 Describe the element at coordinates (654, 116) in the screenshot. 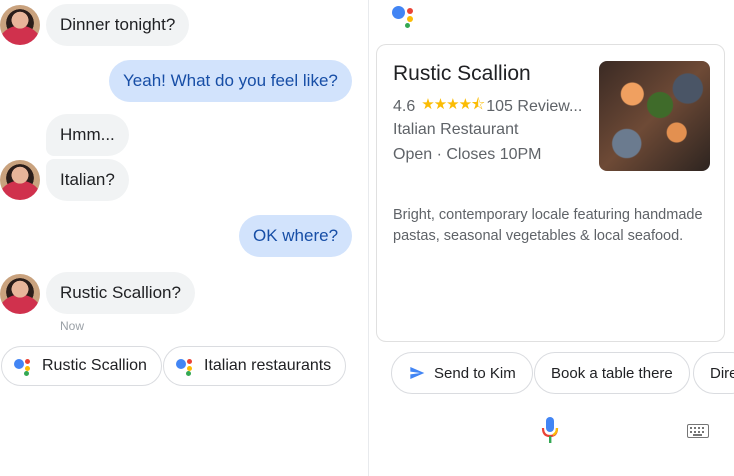

I see `restaurant-photo` at that location.